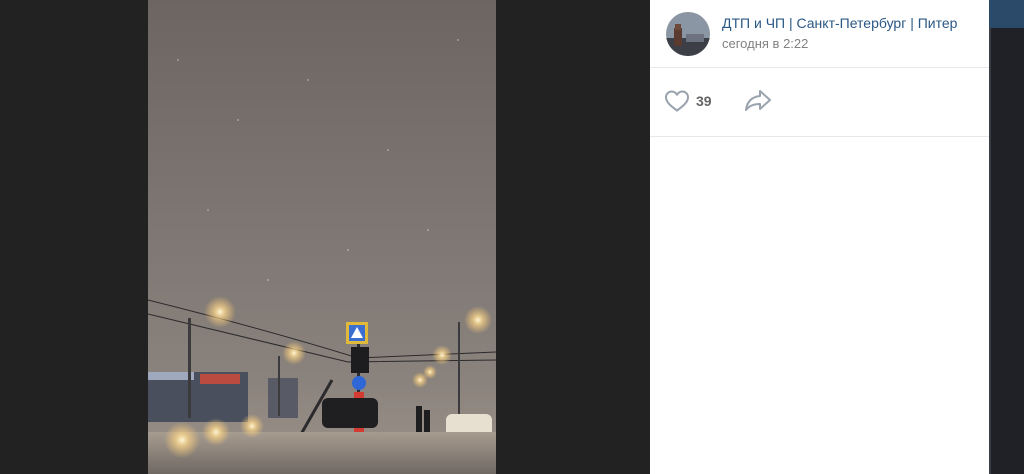  I want to click on page-divider, so click(990, 251).